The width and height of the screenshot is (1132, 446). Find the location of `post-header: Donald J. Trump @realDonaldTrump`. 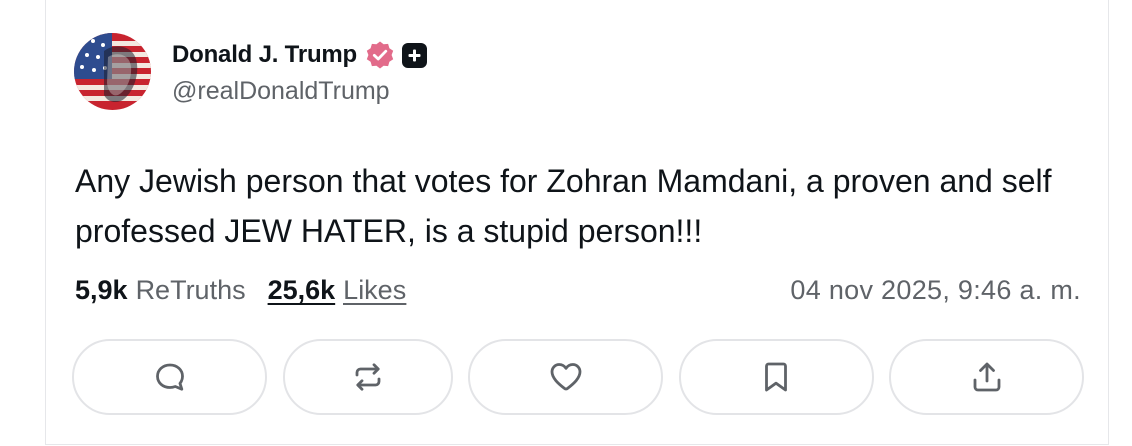

post-header: Donald J. Trump @realDonaldTrump is located at coordinates (251, 71).